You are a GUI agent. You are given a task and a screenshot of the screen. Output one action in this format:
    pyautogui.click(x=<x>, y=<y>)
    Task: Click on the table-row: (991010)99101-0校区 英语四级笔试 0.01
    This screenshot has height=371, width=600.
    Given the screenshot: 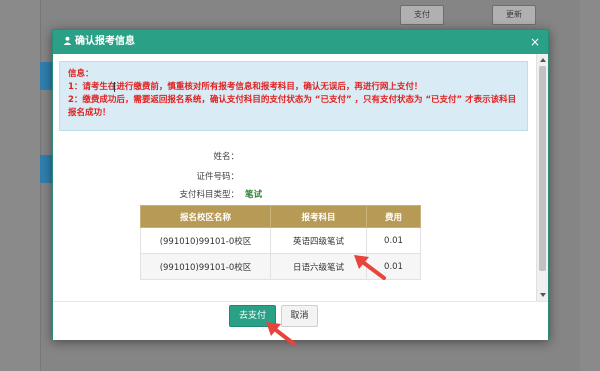 What is the action you would take?
    pyautogui.click(x=280, y=240)
    